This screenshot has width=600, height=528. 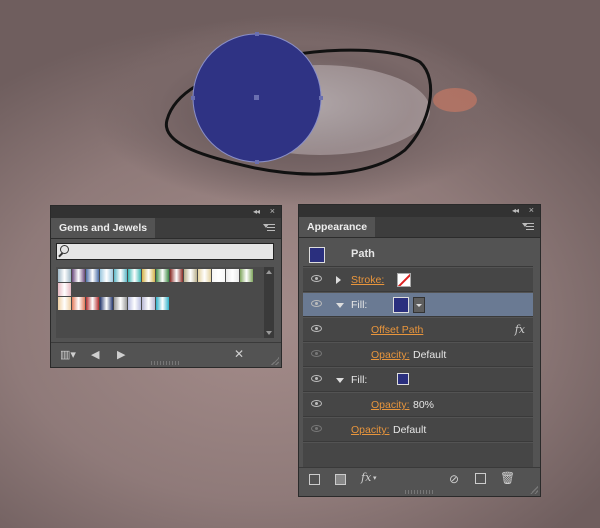 What do you see at coordinates (269, 333) in the screenshot?
I see `scroll-down-icon` at bounding box center [269, 333].